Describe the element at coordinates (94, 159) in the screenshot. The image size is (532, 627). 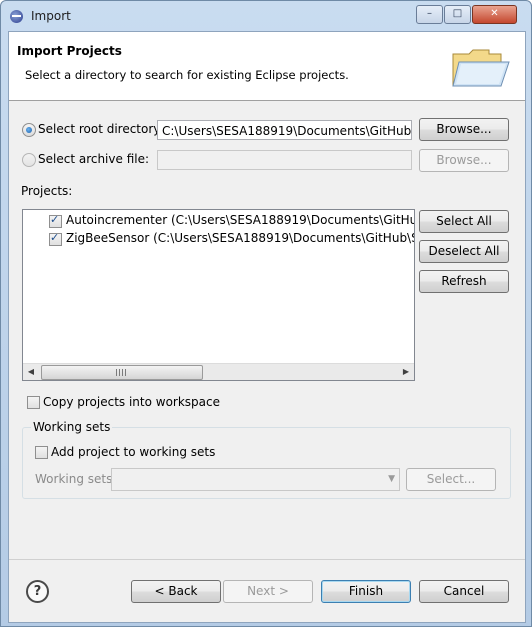
I see `archive-file-label: Select archive file:` at that location.